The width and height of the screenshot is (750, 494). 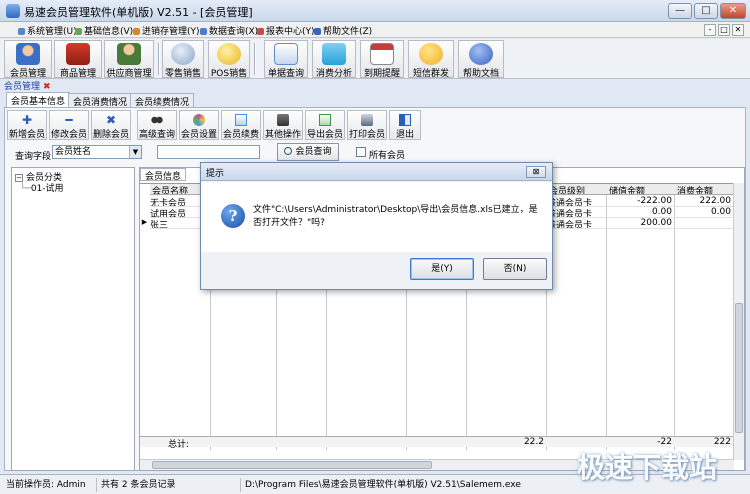 I want to click on watermark-logo: 极速下载站, so click(x=647, y=467).